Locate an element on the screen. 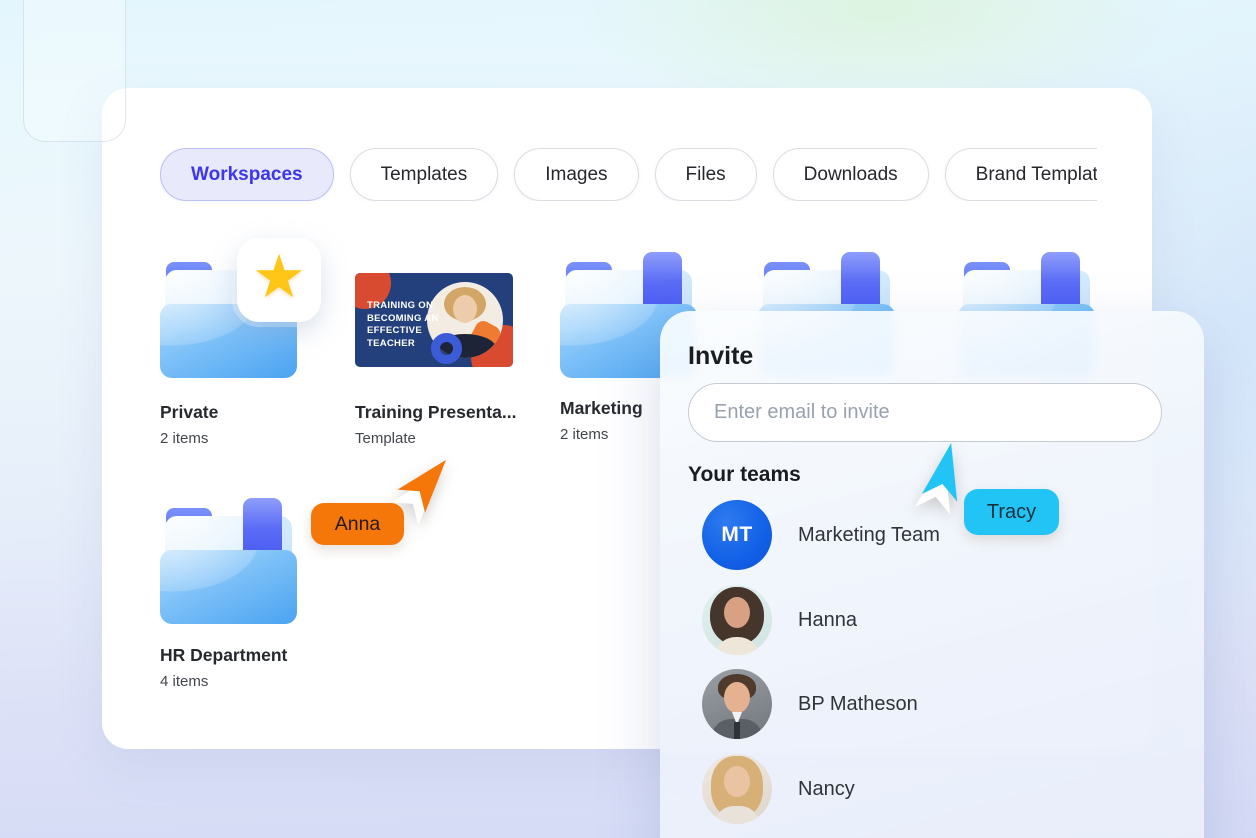 Image resolution: width=1256 pixels, height=838 pixels. tab-brand-templates: Brand Templates is located at coordinates (1020, 174).